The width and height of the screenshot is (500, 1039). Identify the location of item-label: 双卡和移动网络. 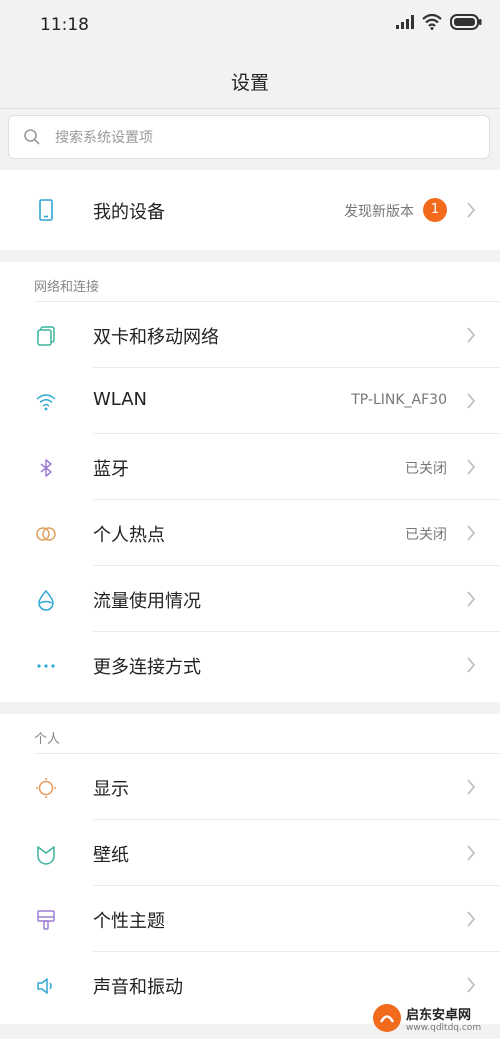
(156, 337).